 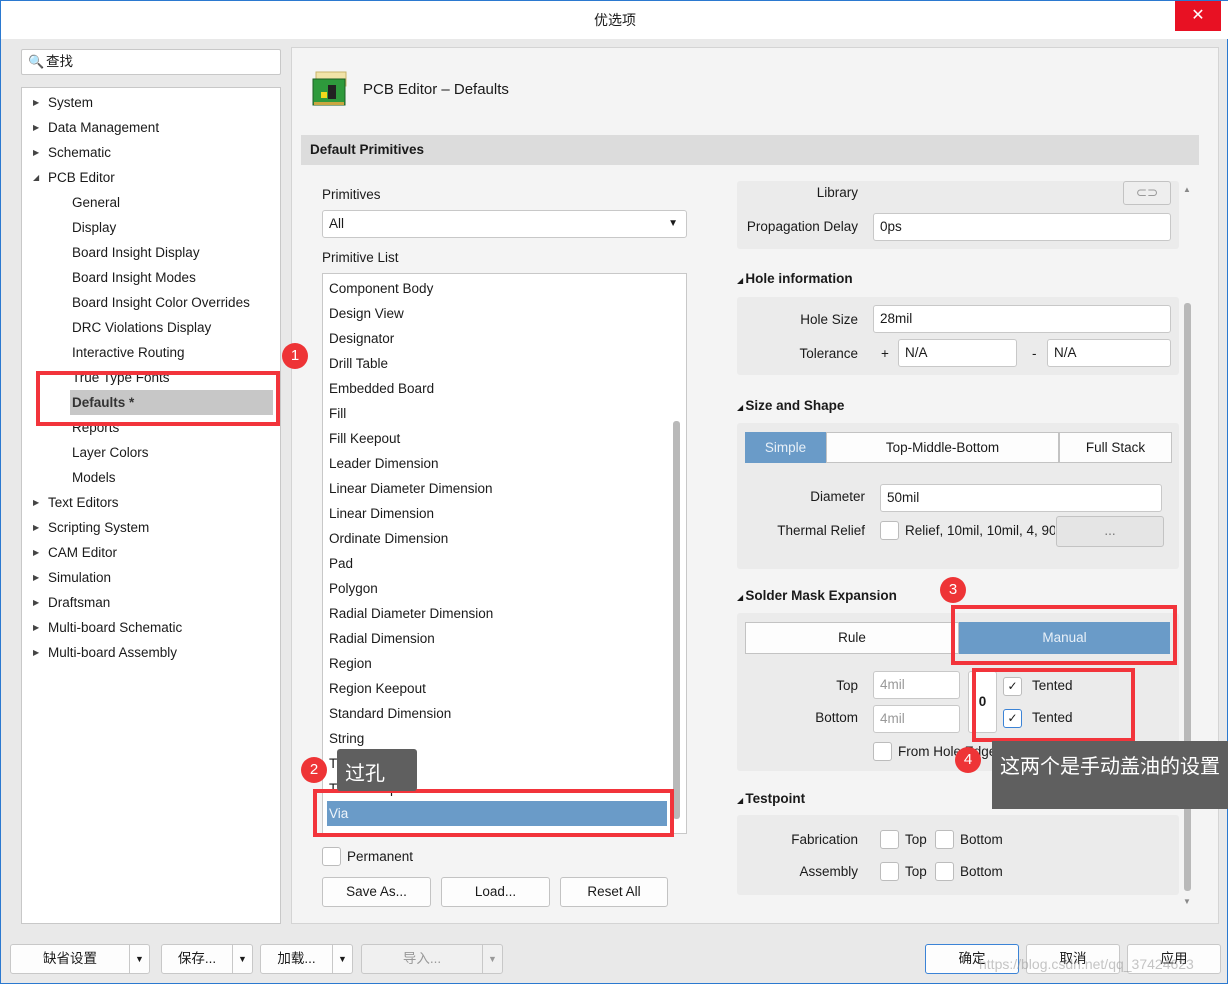 What do you see at coordinates (1109, 353) in the screenshot?
I see `tolerance-minus-input: N/A` at bounding box center [1109, 353].